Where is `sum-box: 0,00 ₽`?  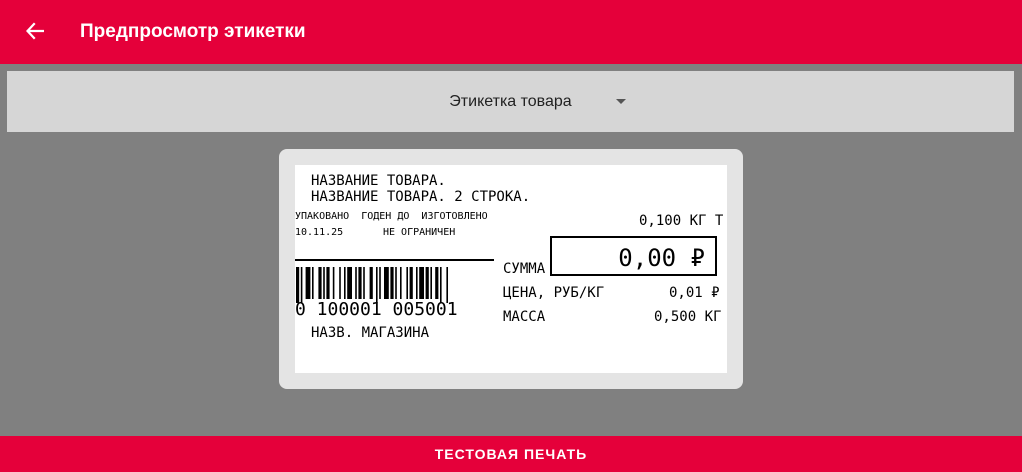
sum-box: 0,00 ₽ is located at coordinates (633, 256).